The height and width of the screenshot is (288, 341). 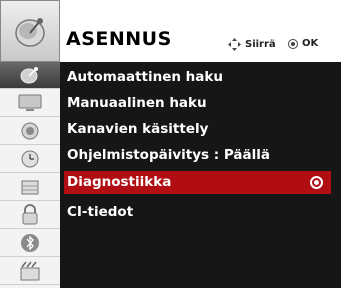 What do you see at coordinates (137, 103) in the screenshot?
I see `menu-item-label: Manuaalinen haku` at bounding box center [137, 103].